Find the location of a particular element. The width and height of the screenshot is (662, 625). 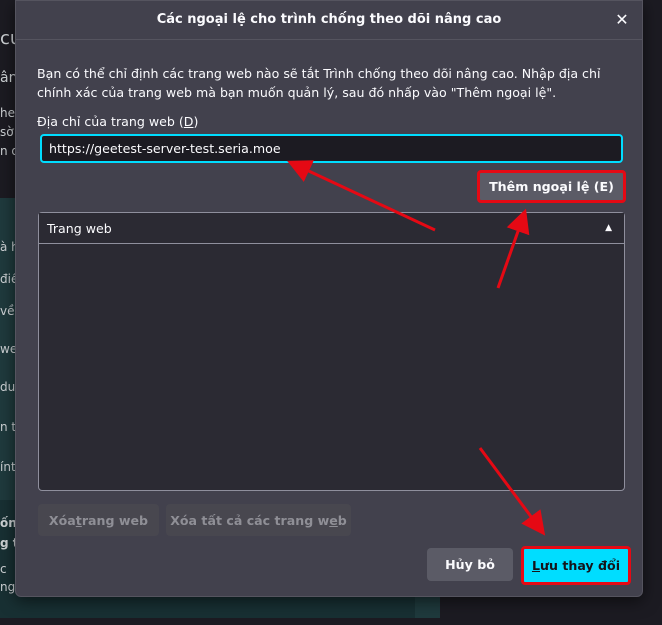

remove-website-text-end: rang web is located at coordinates (115, 520).